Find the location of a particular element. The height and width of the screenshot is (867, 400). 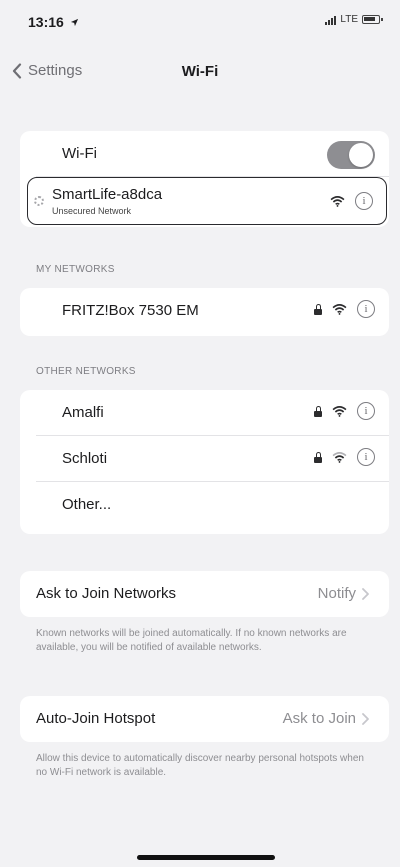

my-networks-header: MY NETWORKS is located at coordinates (75, 269).